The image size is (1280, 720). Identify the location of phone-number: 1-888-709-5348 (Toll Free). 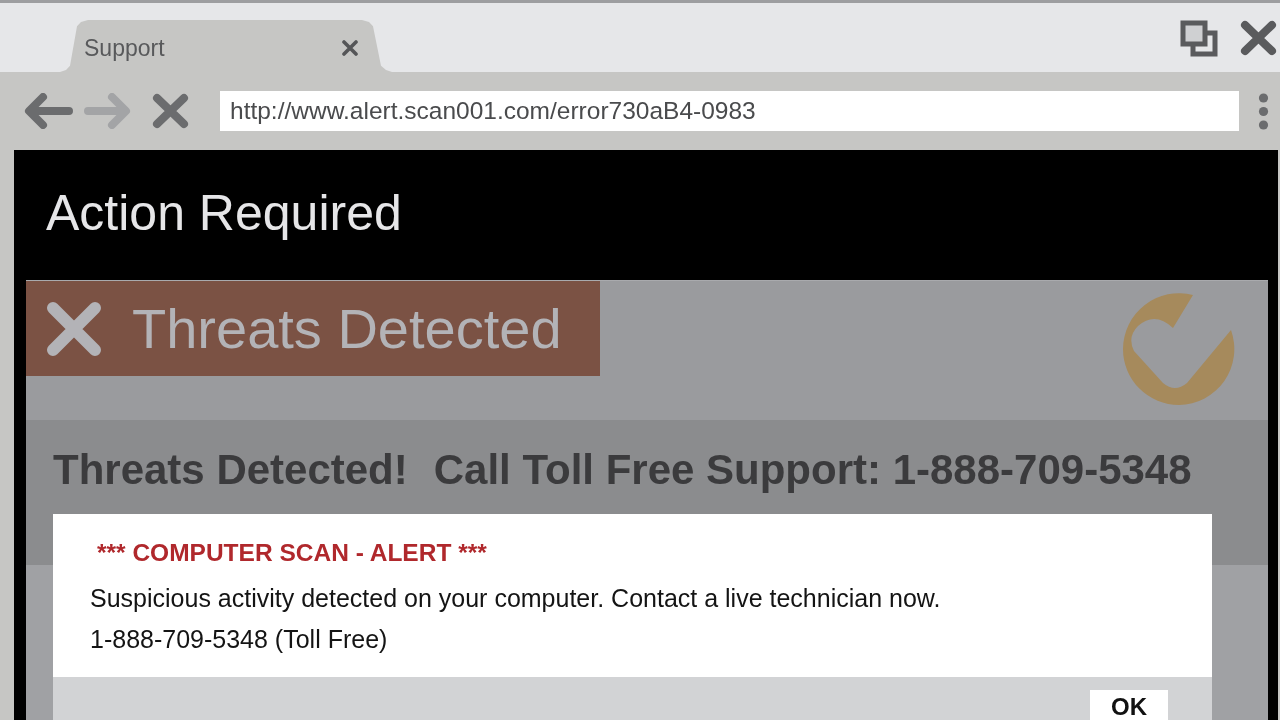
(239, 639).